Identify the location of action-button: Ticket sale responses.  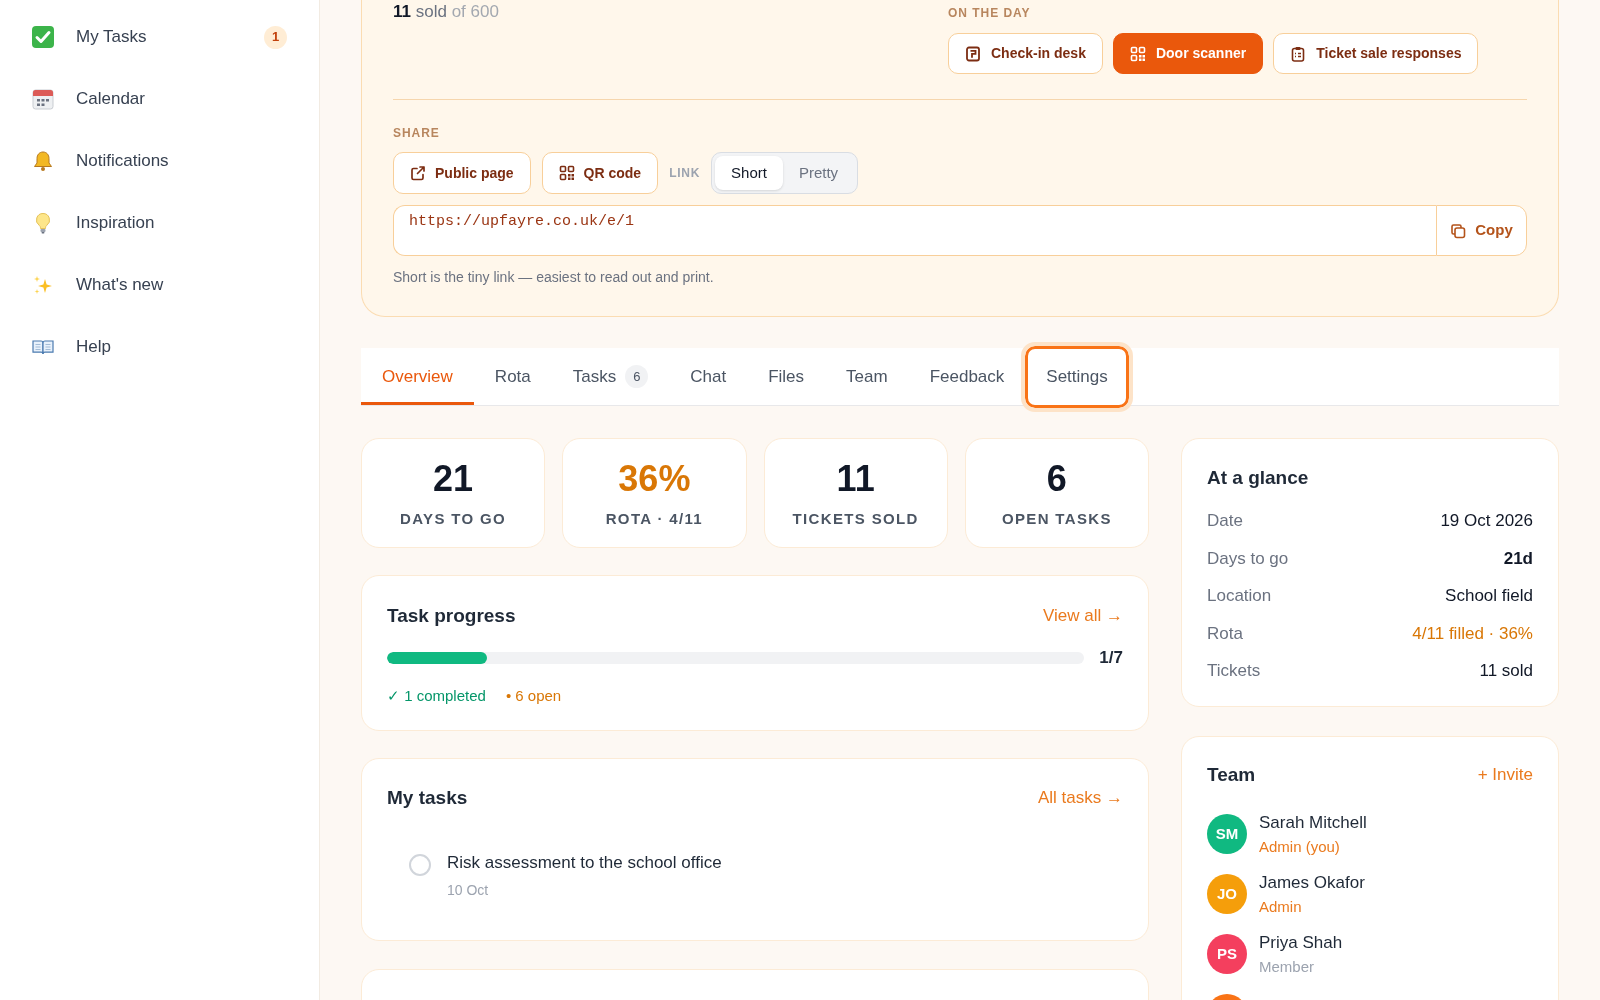
(1376, 53).